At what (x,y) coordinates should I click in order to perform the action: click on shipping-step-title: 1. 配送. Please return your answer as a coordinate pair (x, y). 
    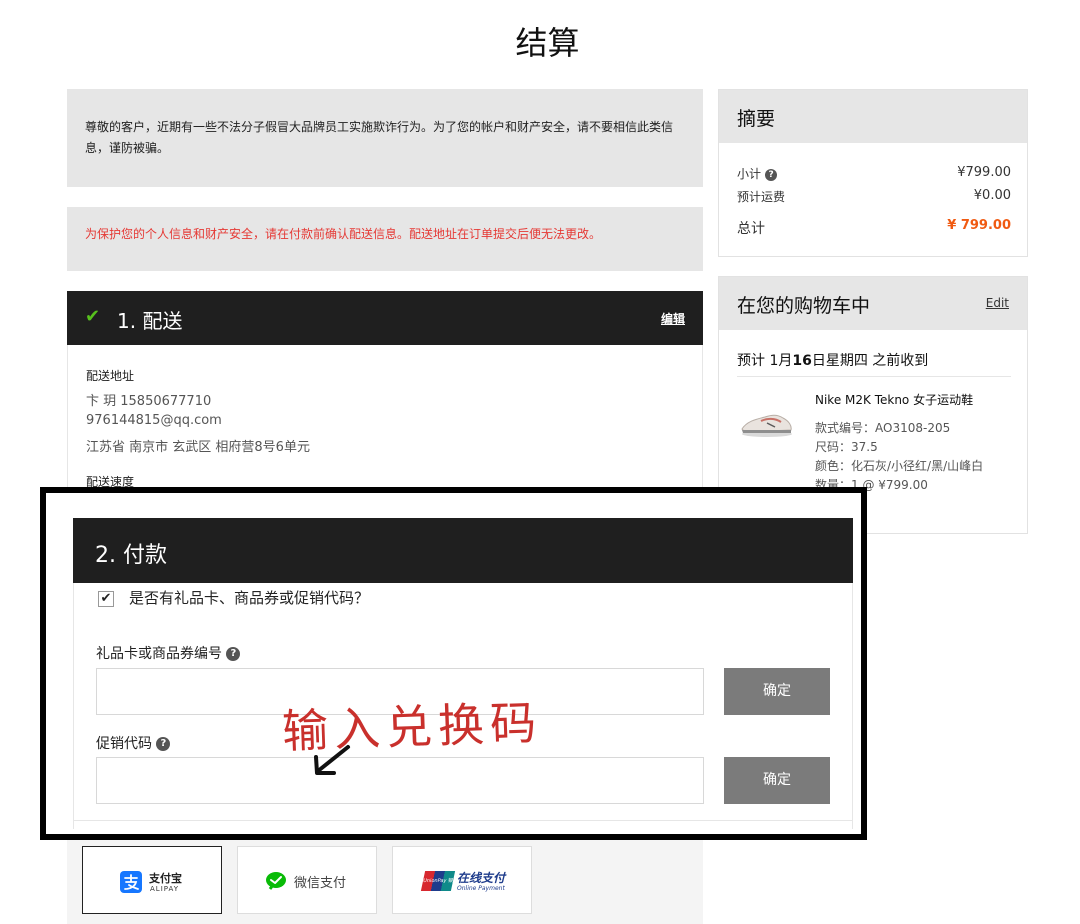
    Looking at the image, I should click on (150, 321).